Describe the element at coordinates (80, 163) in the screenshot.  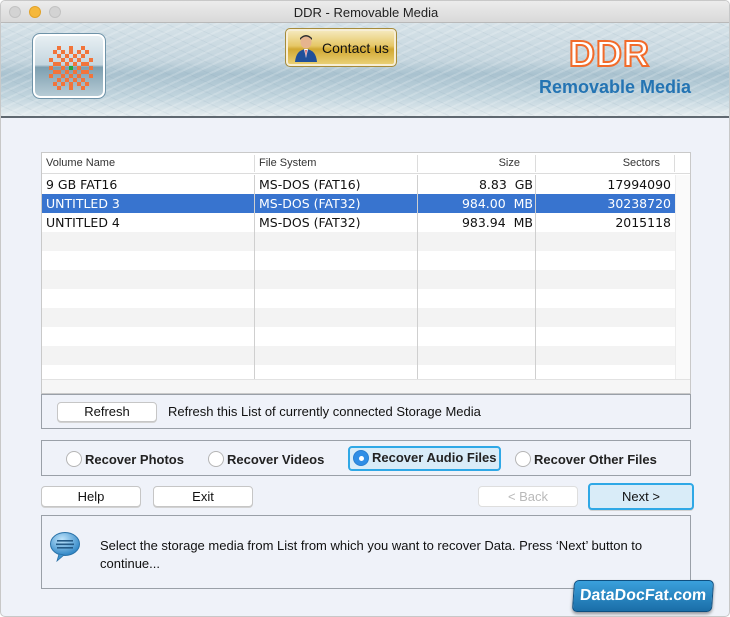
I see `column-header-volume-name: Volume Name` at that location.